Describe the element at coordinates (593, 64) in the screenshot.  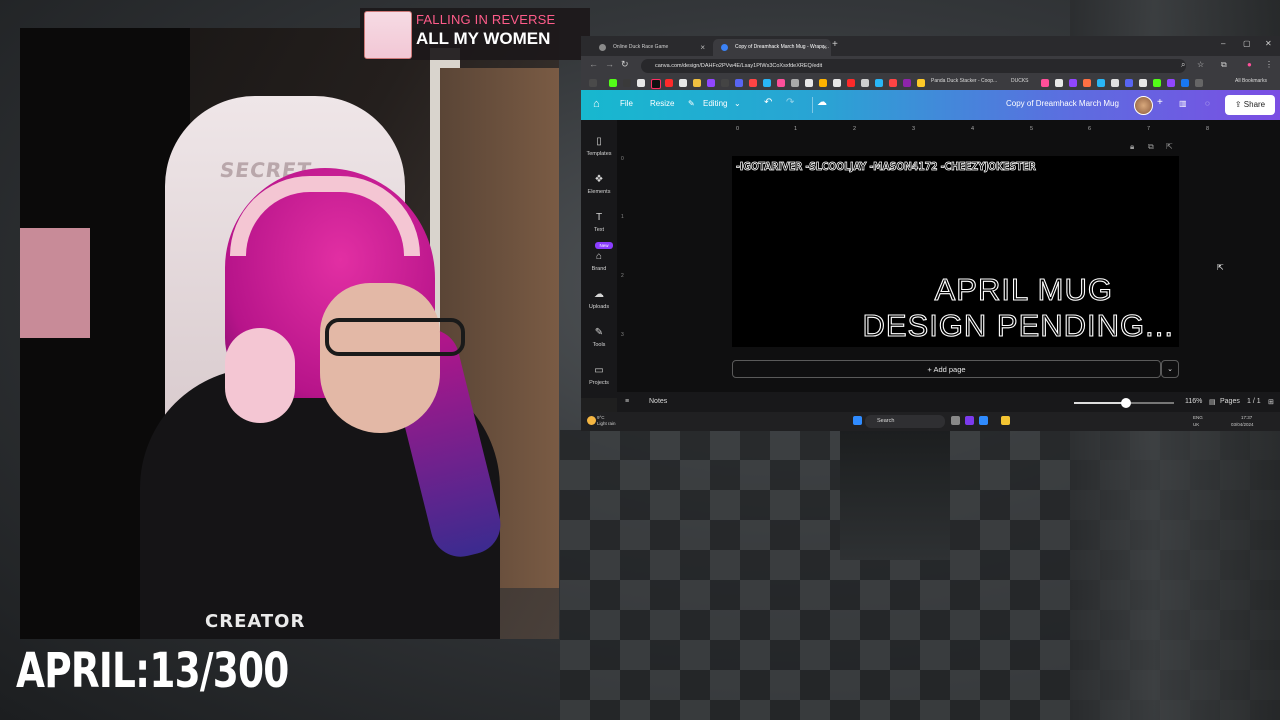
I see `back-icon: ←` at that location.